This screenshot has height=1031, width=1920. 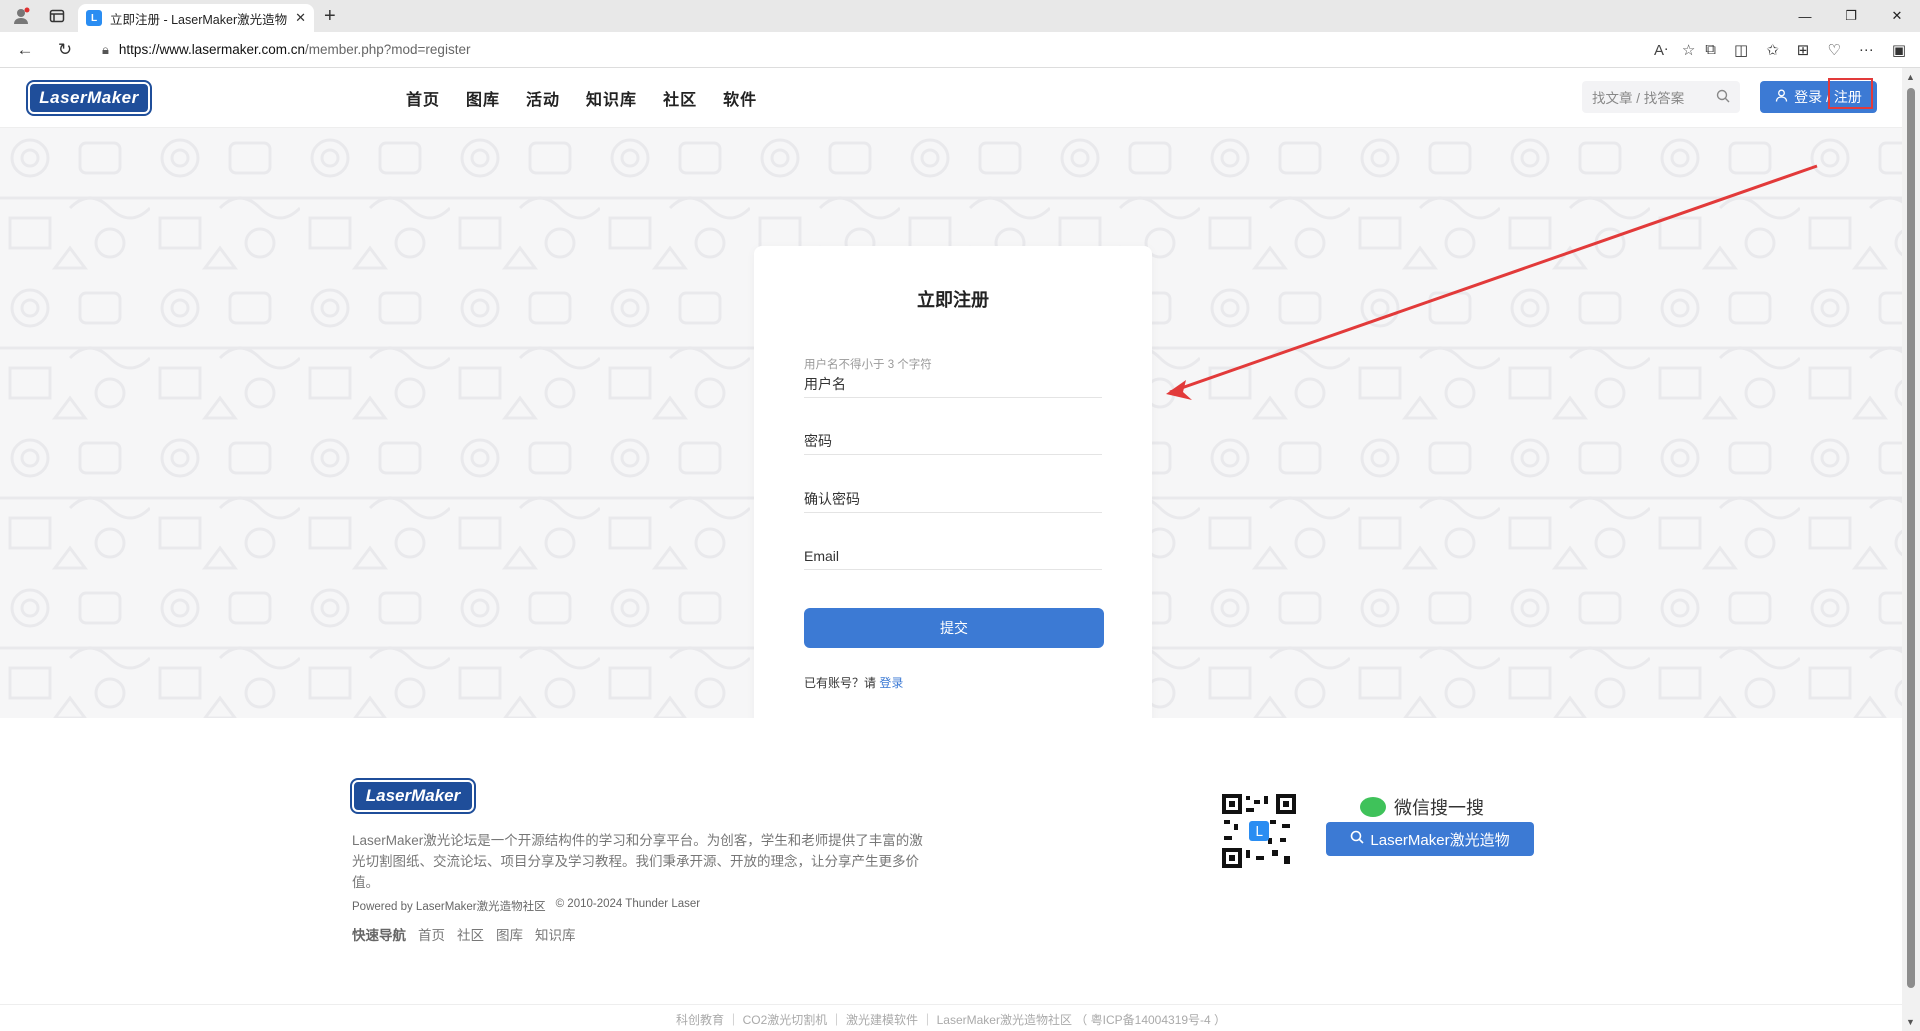 What do you see at coordinates (105, 50) in the screenshot?
I see `lock-icon: 🔒︎` at bounding box center [105, 50].